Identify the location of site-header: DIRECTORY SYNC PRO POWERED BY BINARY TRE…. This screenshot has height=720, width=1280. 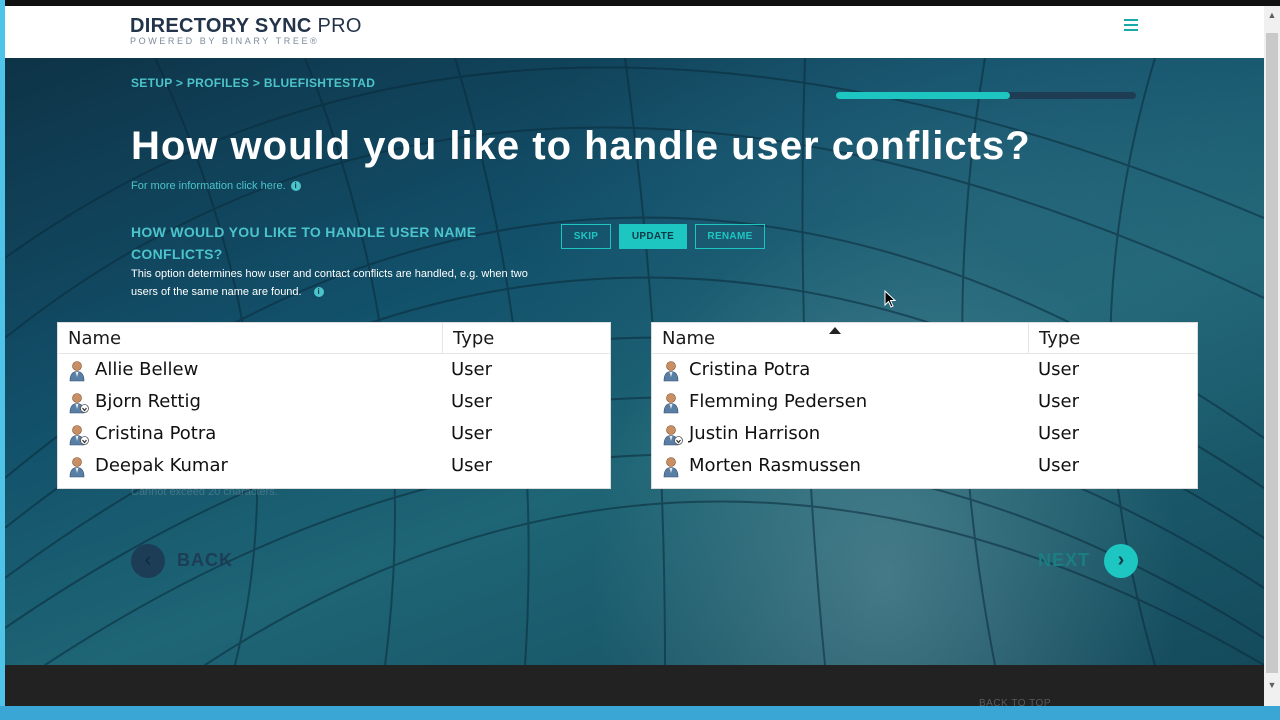
(634, 32).